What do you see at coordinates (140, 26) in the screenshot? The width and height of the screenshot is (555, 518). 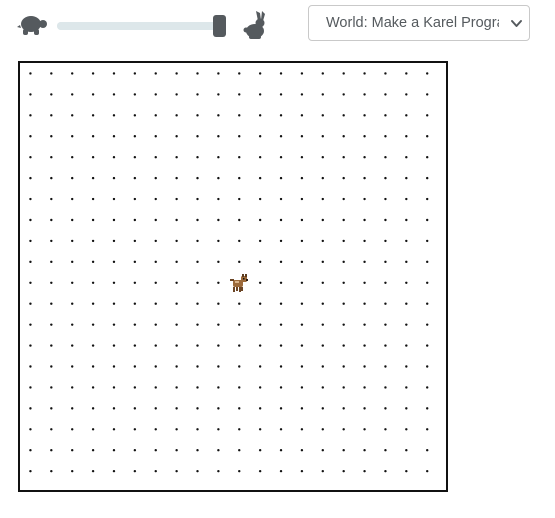 I see `speed-slider-track` at bounding box center [140, 26].